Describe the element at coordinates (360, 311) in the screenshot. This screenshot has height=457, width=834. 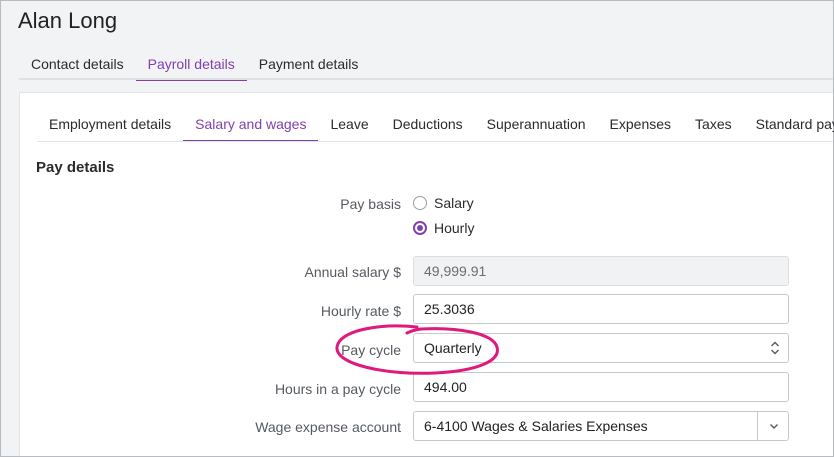
I see `hourly-rate-label: Hourly rate $` at that location.